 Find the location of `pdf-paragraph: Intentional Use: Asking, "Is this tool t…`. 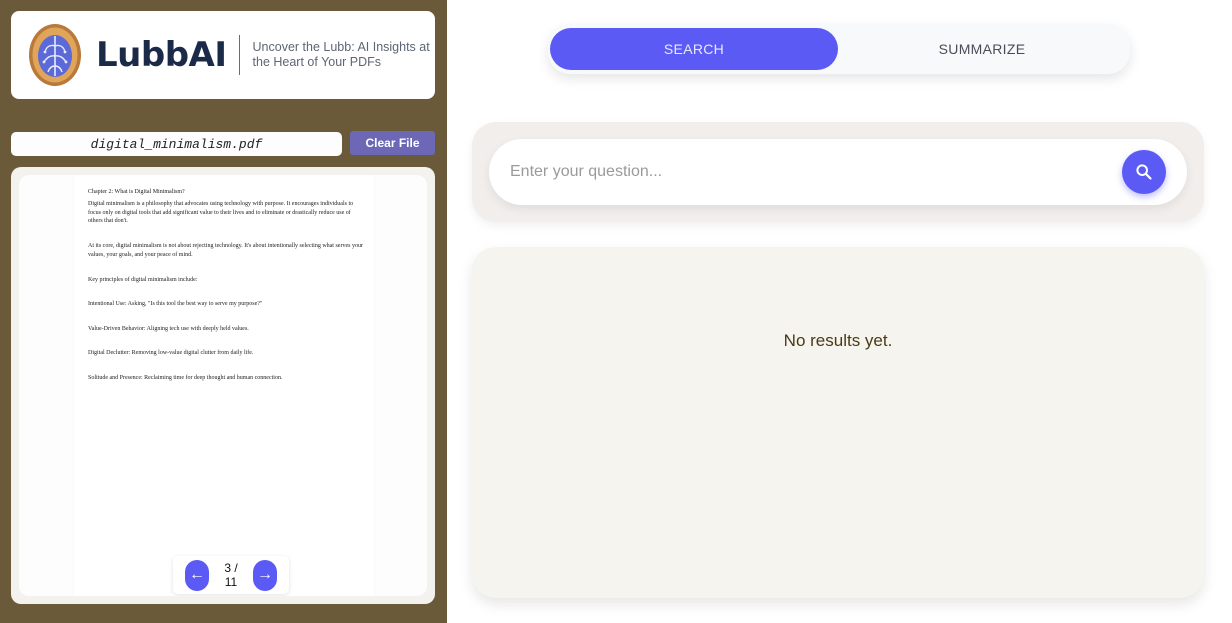

pdf-paragraph: Intentional Use: Asking, "Is this tool t… is located at coordinates (175, 304).